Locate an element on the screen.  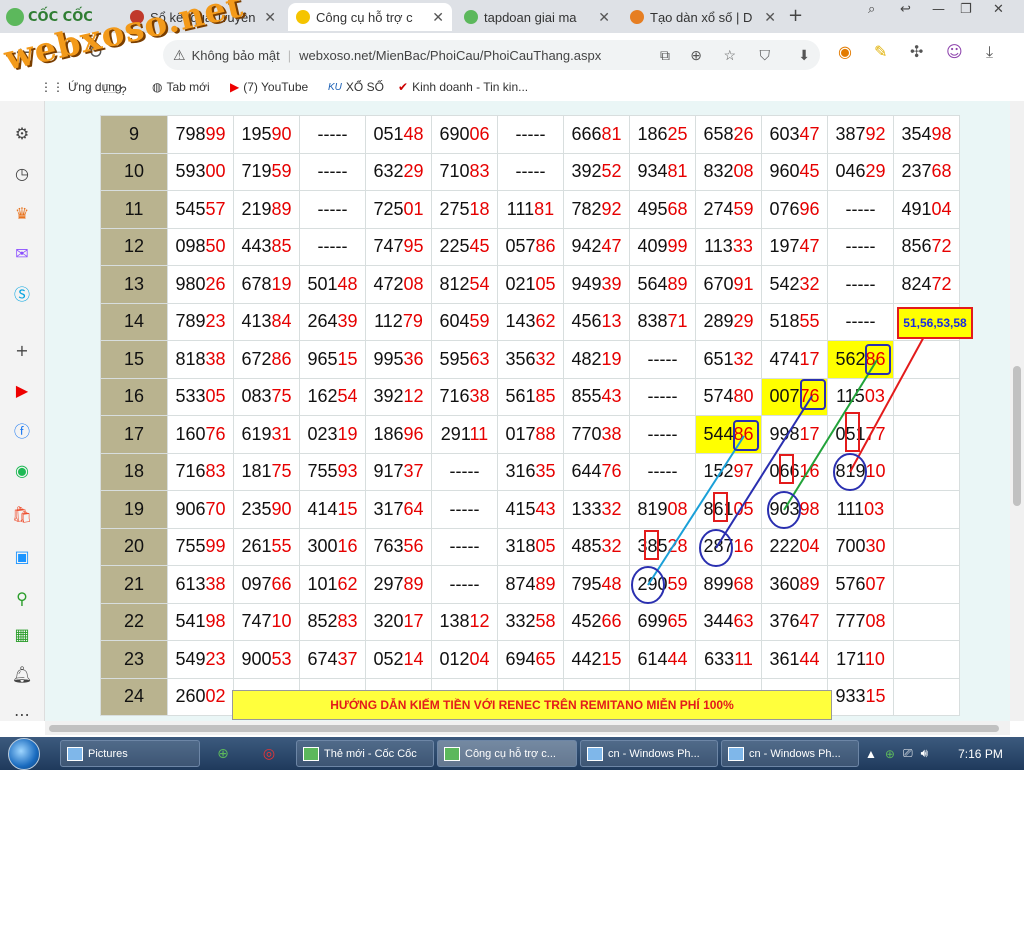
grid-cell: 31805 is located at coordinates (530, 546).